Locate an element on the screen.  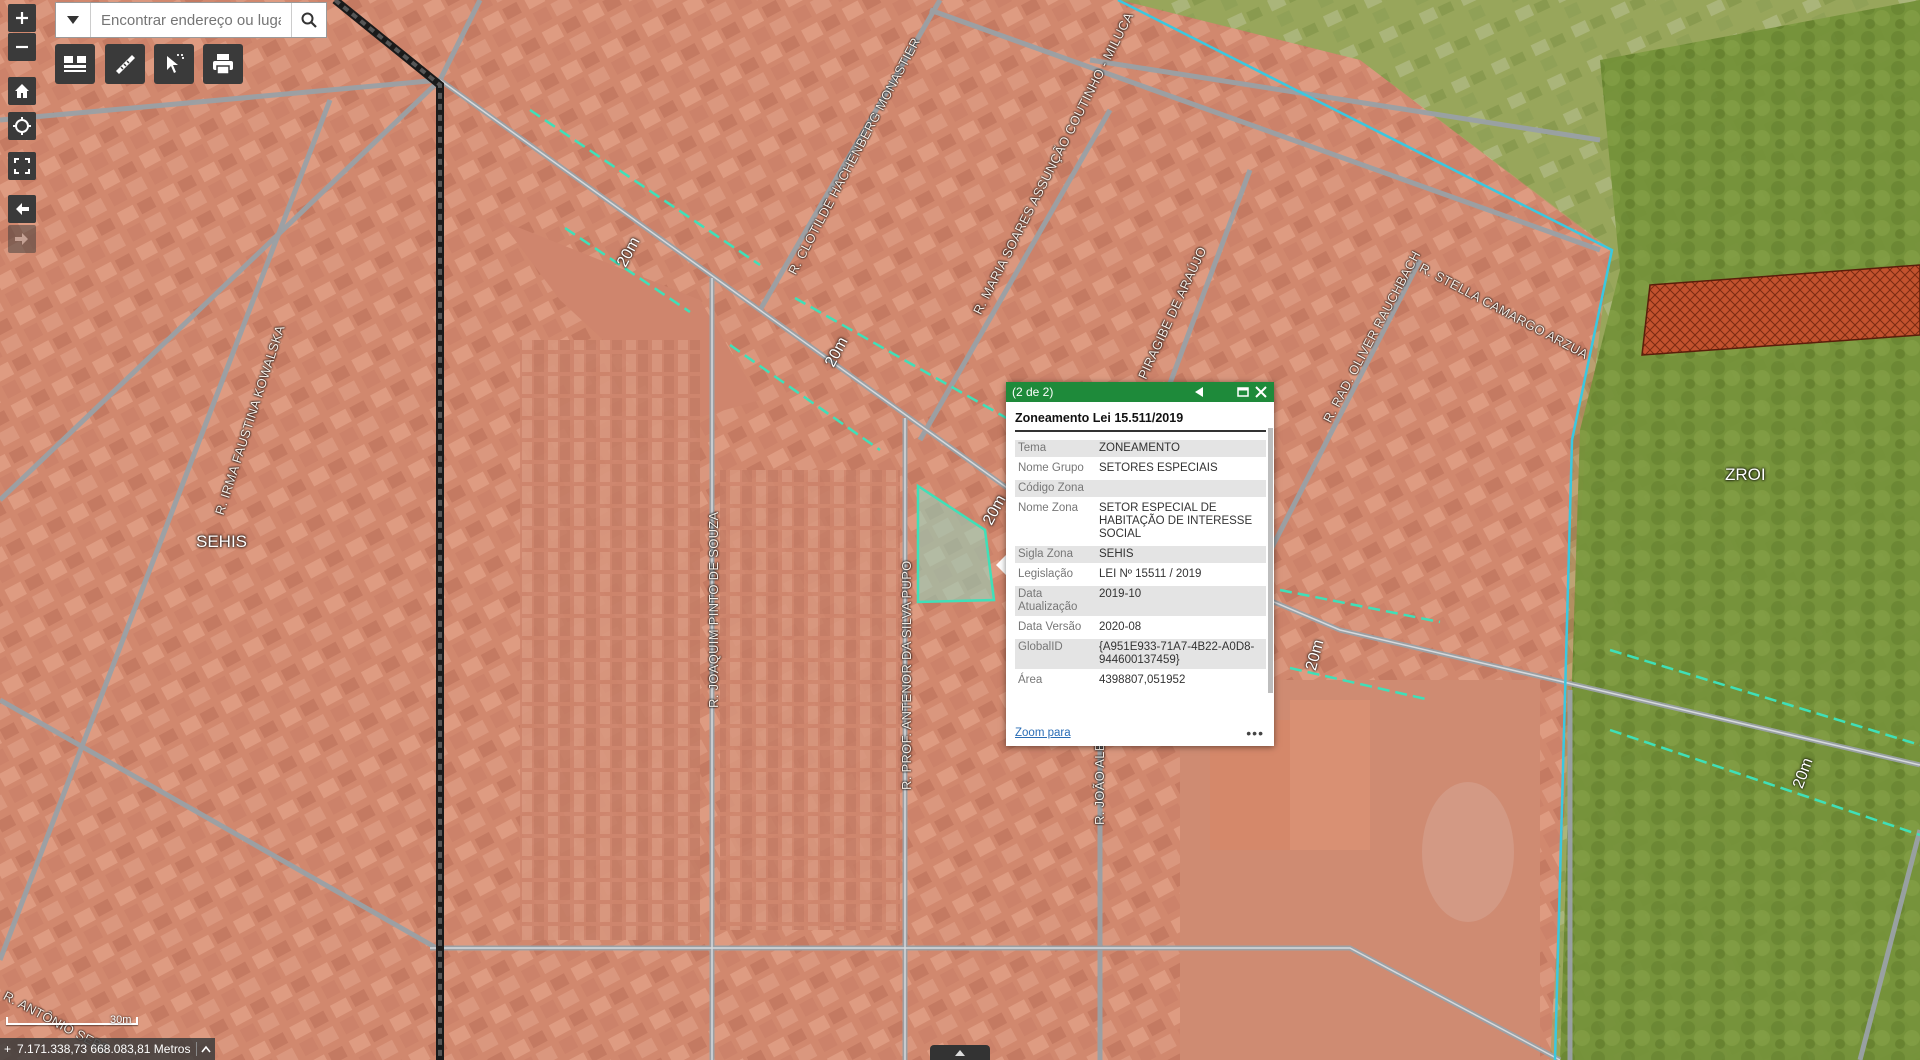
search-icon is located at coordinates (309, 20).